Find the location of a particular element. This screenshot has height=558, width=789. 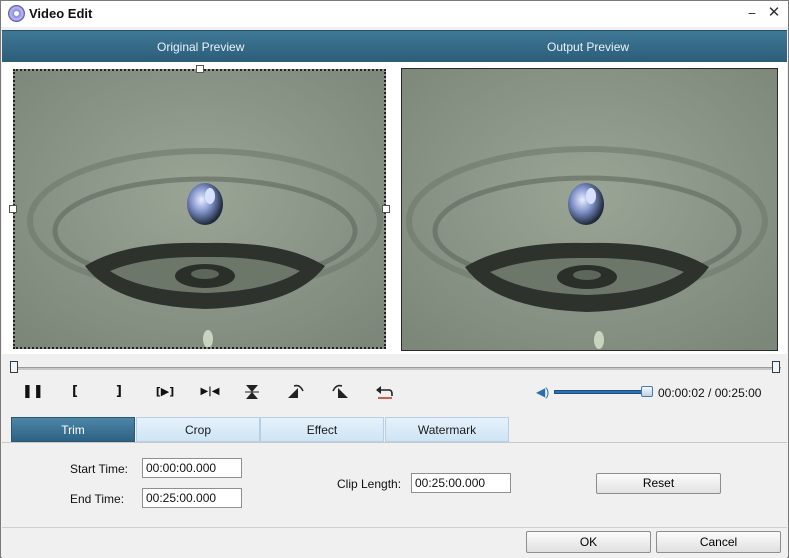

output-preview-label: Output Preview is located at coordinates (588, 47).